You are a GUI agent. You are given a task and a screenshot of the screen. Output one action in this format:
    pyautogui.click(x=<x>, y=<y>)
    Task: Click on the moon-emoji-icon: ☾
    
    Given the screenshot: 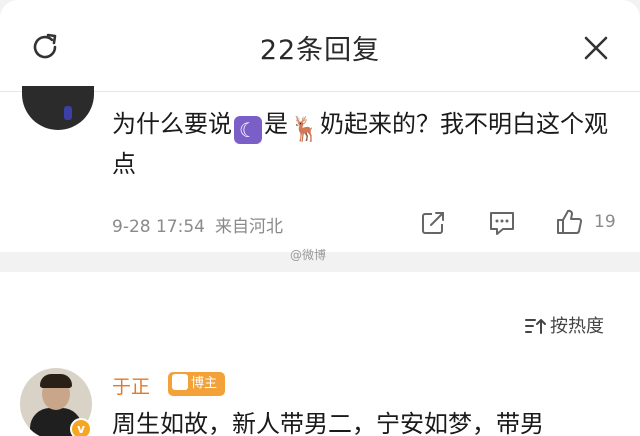 What is the action you would take?
    pyautogui.click(x=248, y=130)
    